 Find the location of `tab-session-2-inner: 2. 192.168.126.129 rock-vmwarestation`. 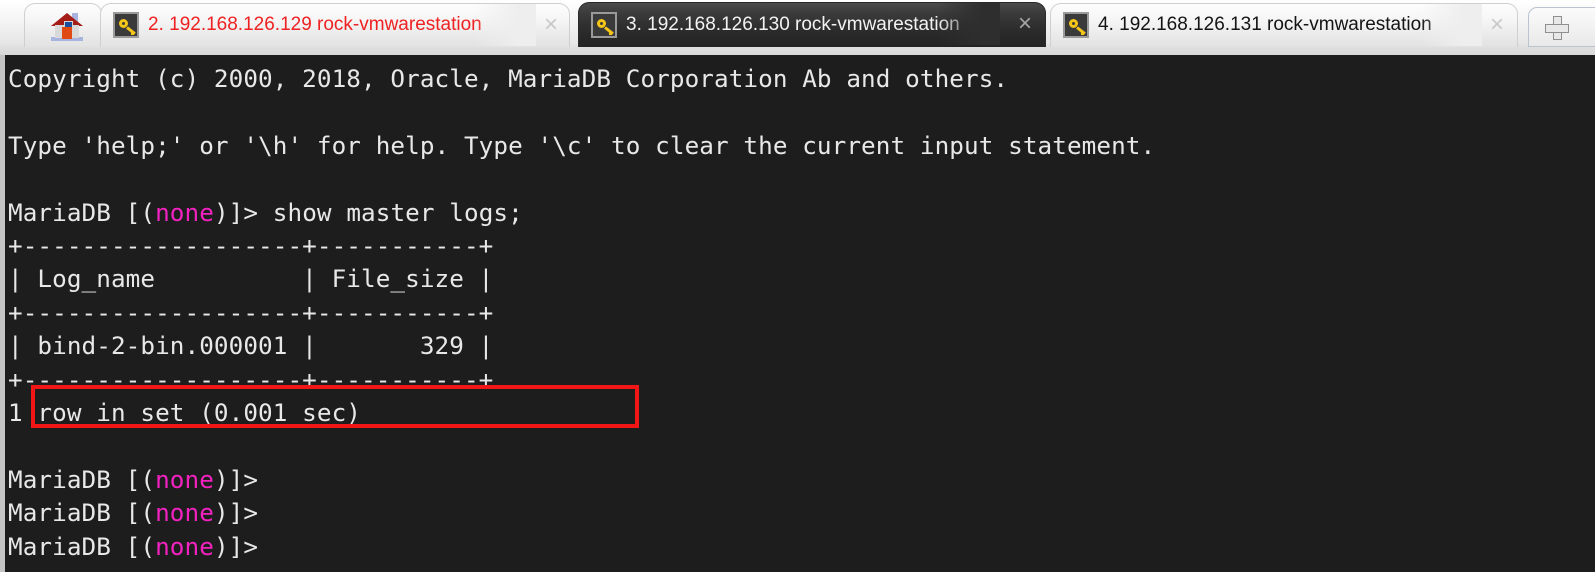

tab-session-2-inner: 2. 192.168.126.129 rock-vmwarestation is located at coordinates (335, 25).